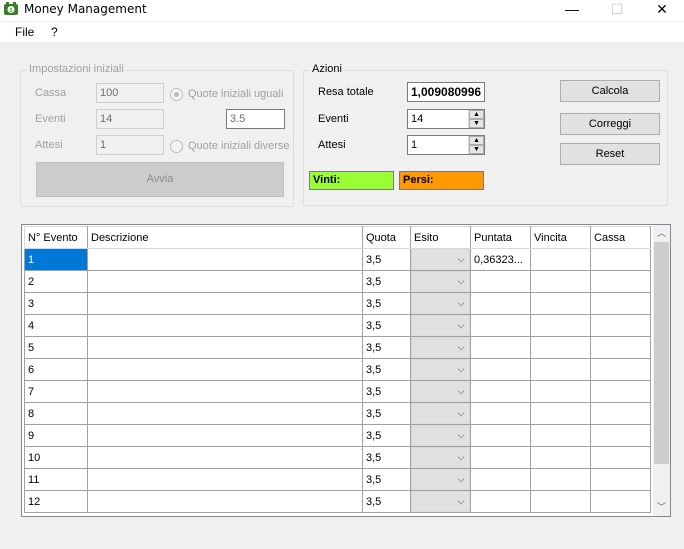  I want to click on correggi-button: Correggi, so click(610, 124).